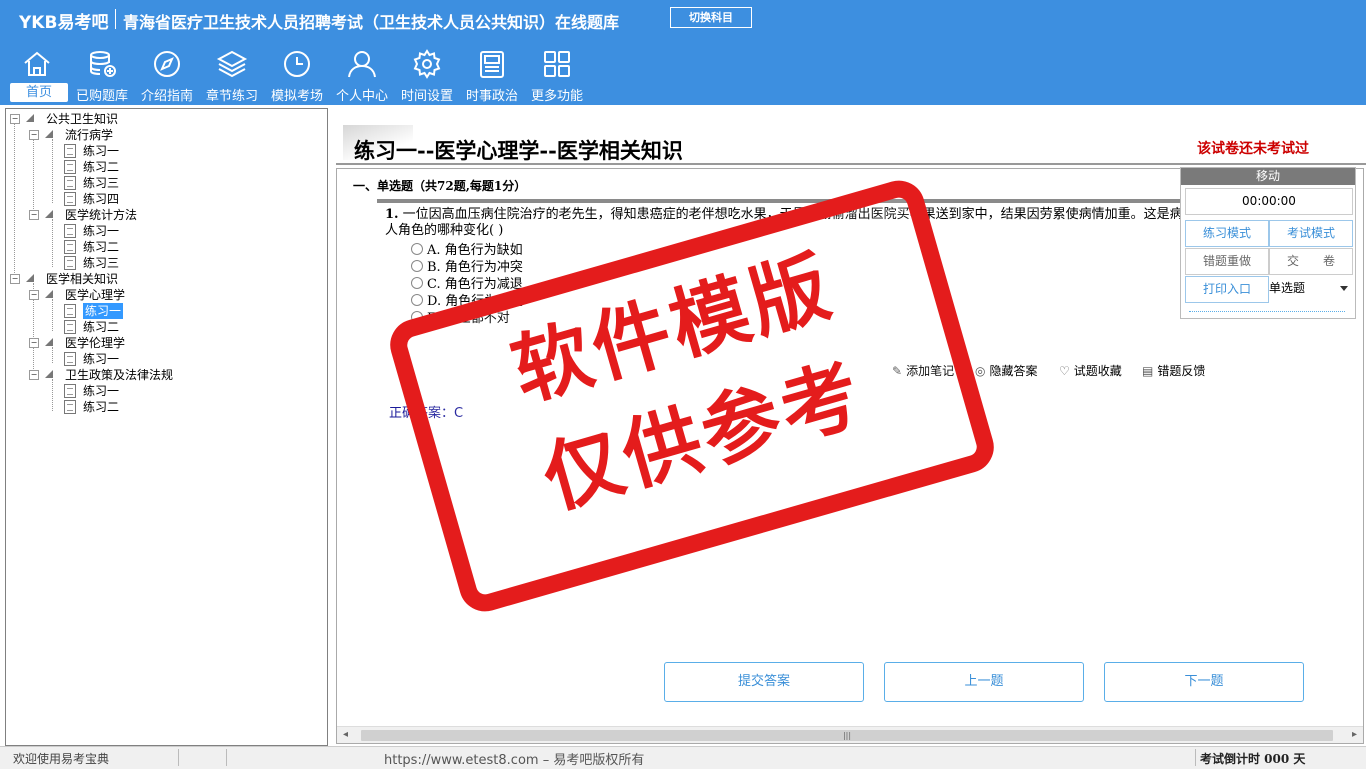 The width and height of the screenshot is (1366, 769). I want to click on nav-purchased: 已购题库, so click(102, 76).